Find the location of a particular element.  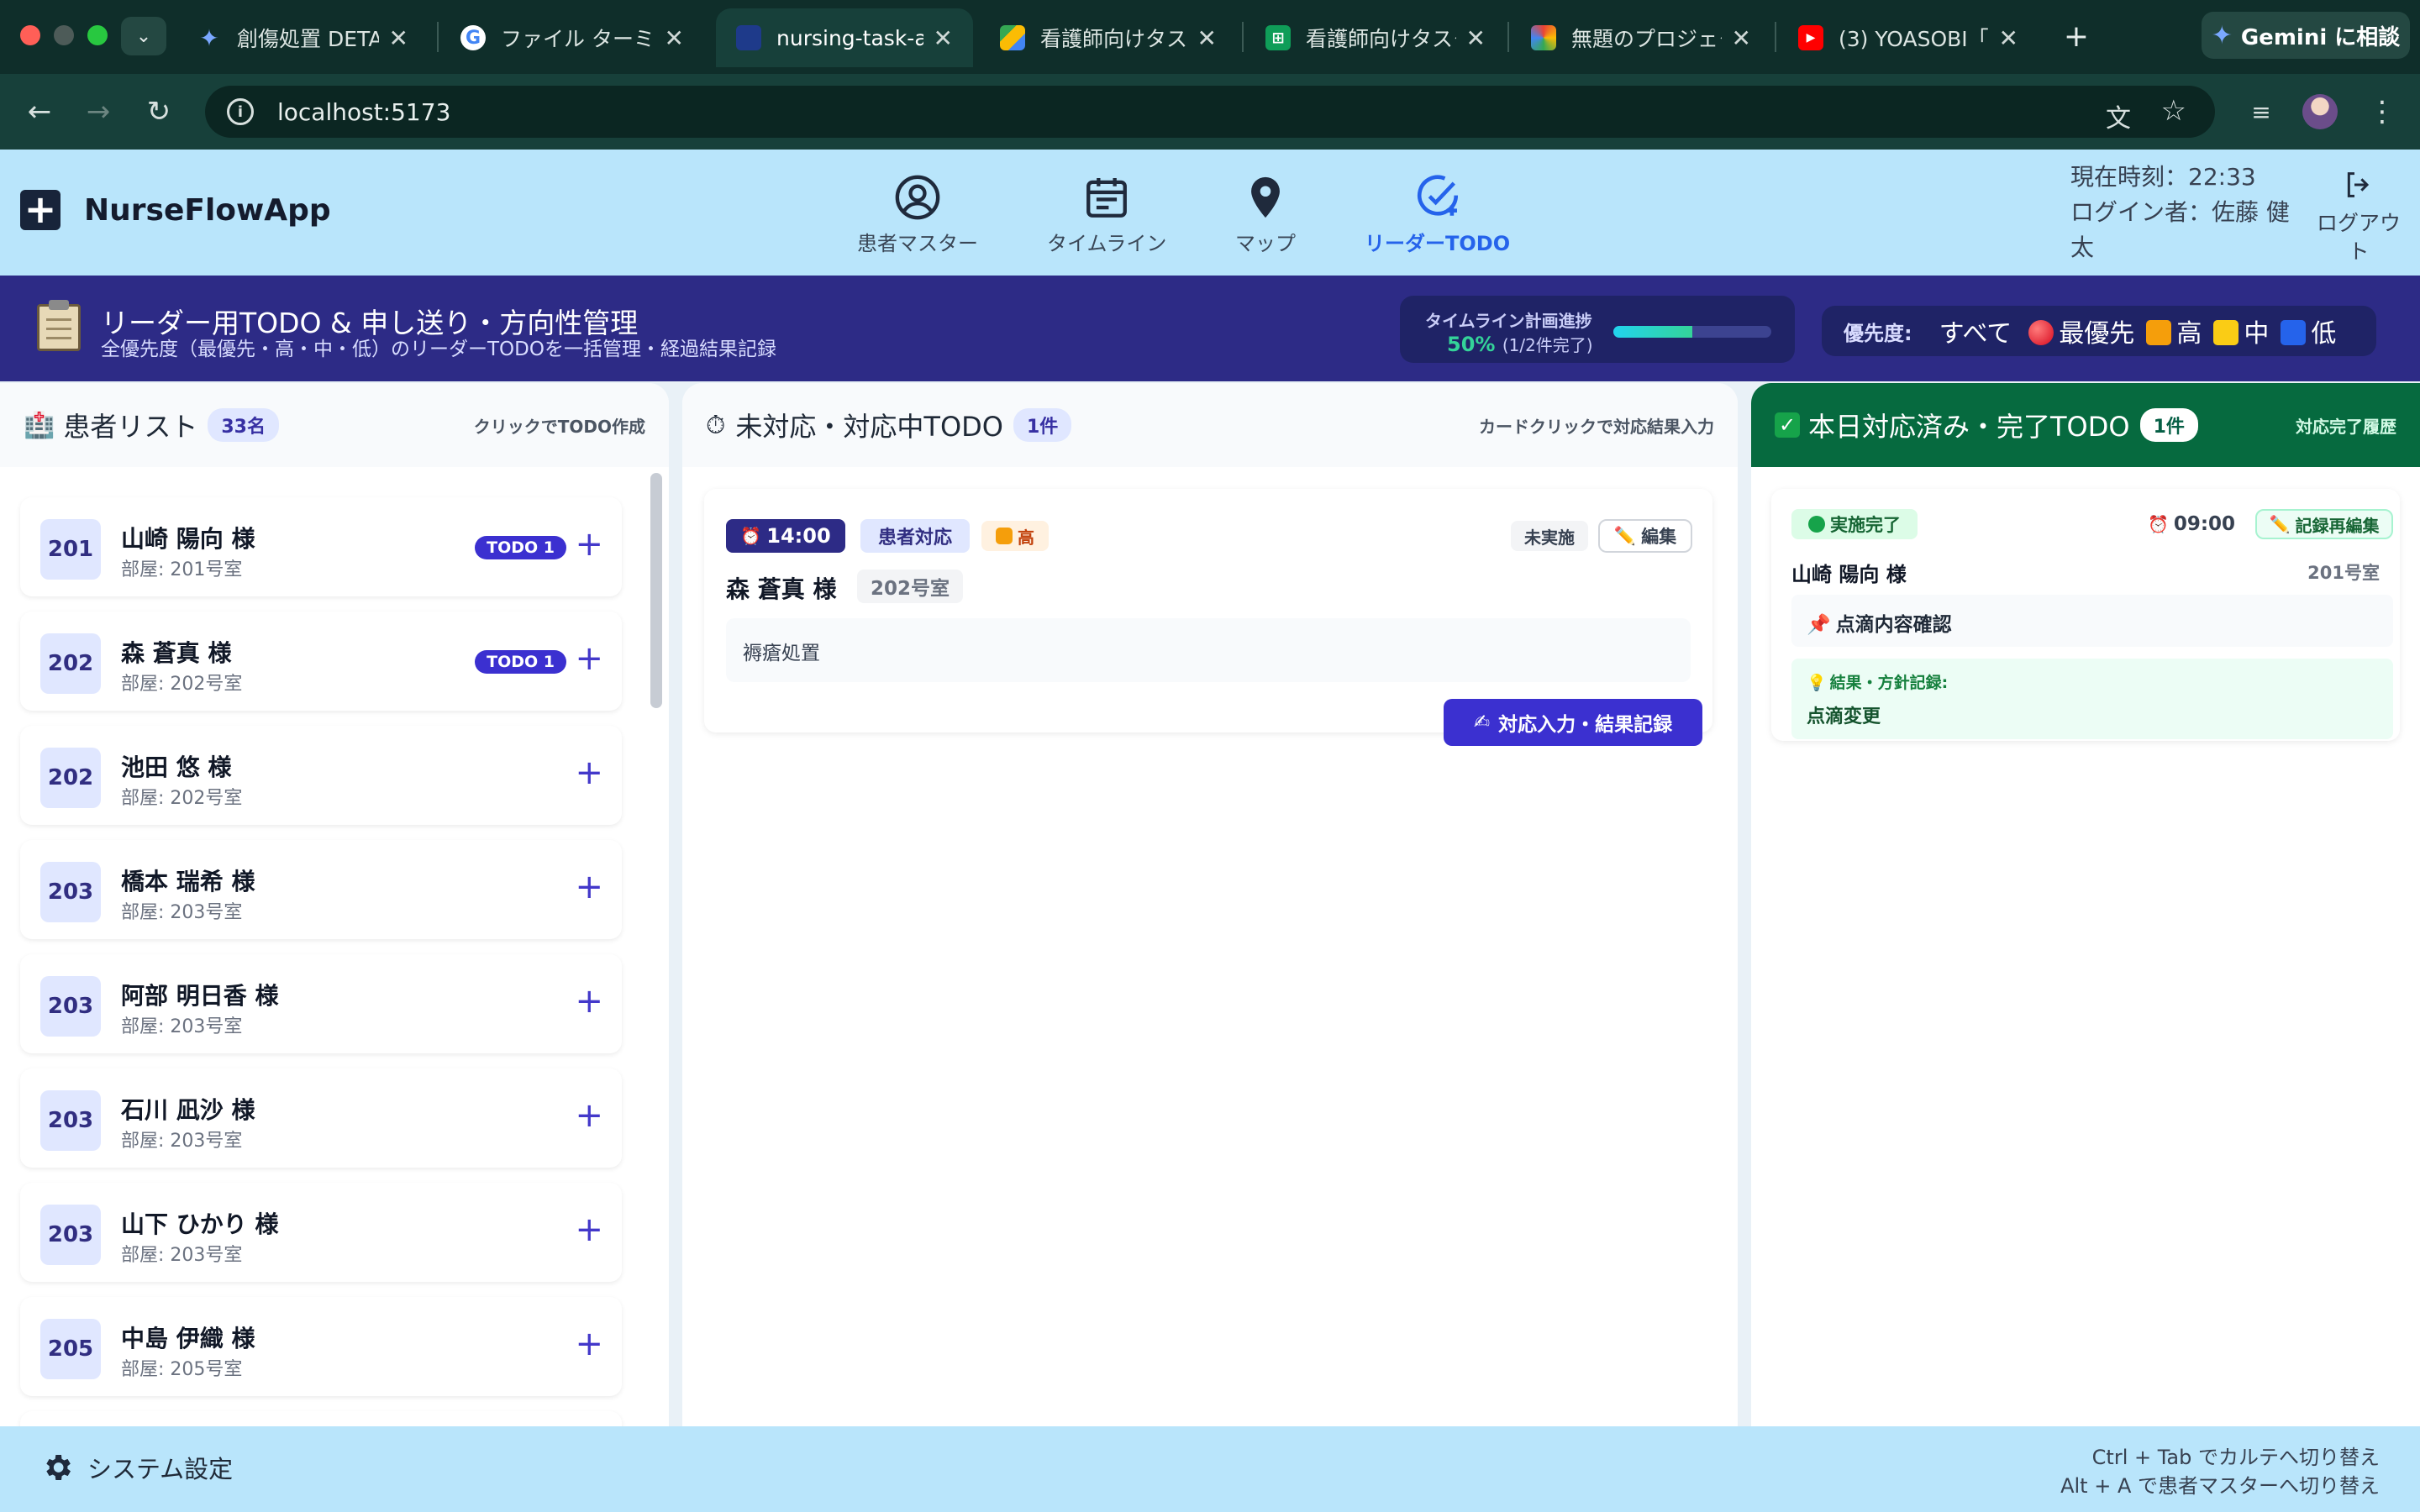

browser-tab-4: 看護師向けタスク ✕ is located at coordinates (1108, 37).